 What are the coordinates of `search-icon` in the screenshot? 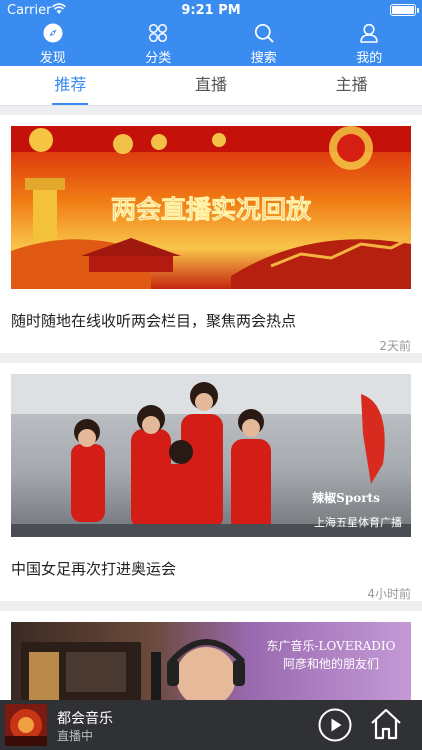 It's located at (264, 33).